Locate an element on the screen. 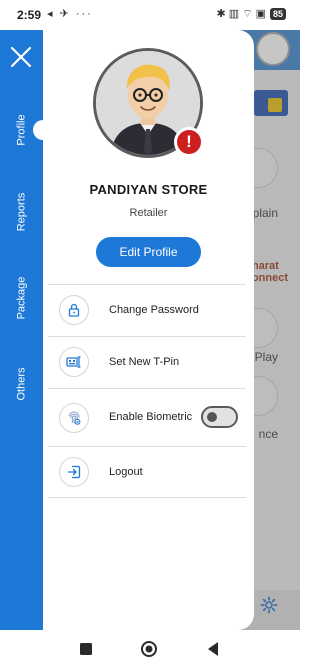  system-icons: ✱ ▥ ⌔ ▣ 85 is located at coordinates (251, 14).